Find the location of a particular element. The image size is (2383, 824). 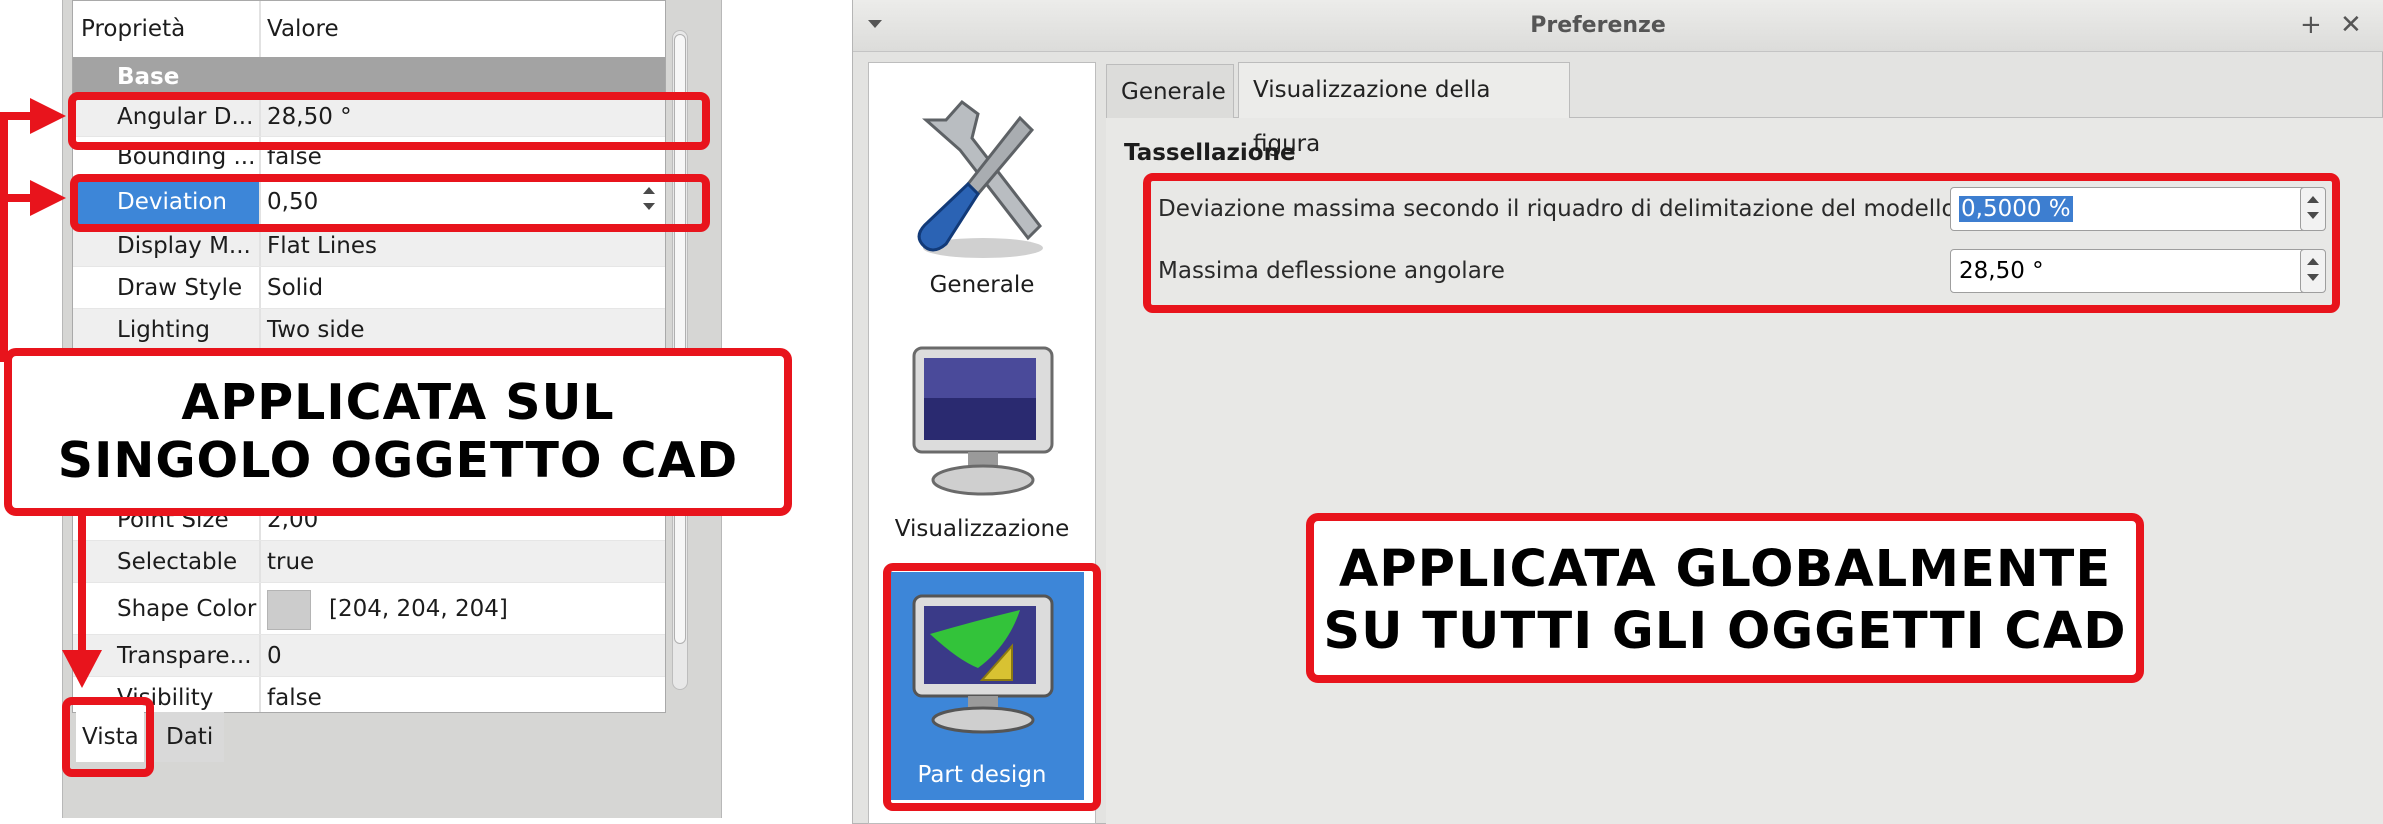

property-row-visibility: Visibility false is located at coordinates (369, 694).